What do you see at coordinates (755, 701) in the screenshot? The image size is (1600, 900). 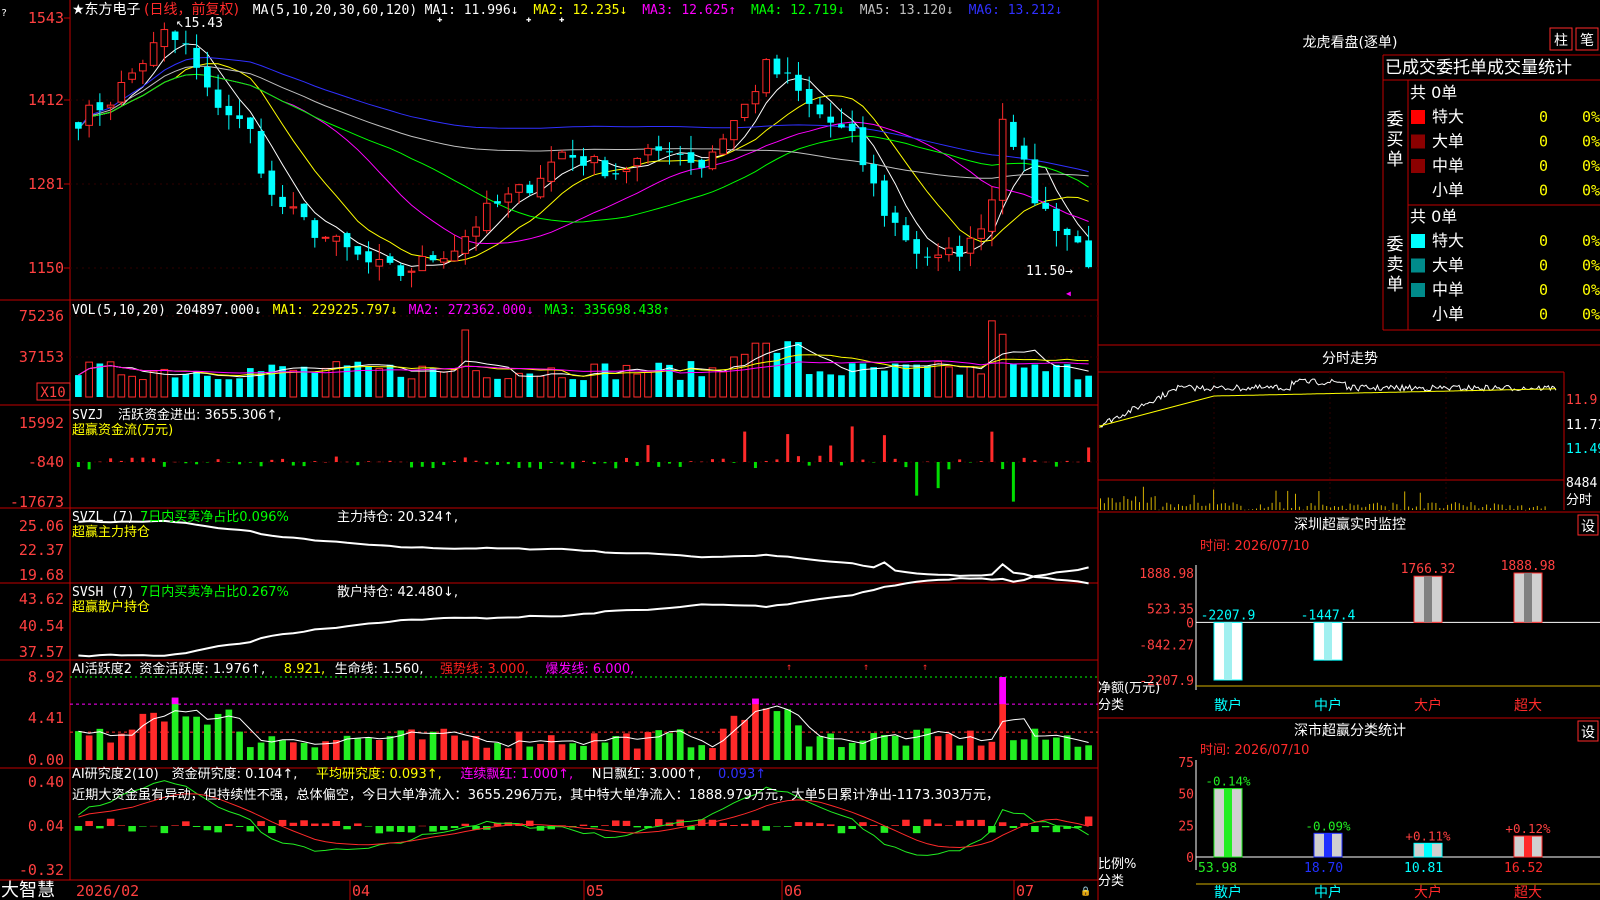 I see `activity-bar-peak` at bounding box center [755, 701].